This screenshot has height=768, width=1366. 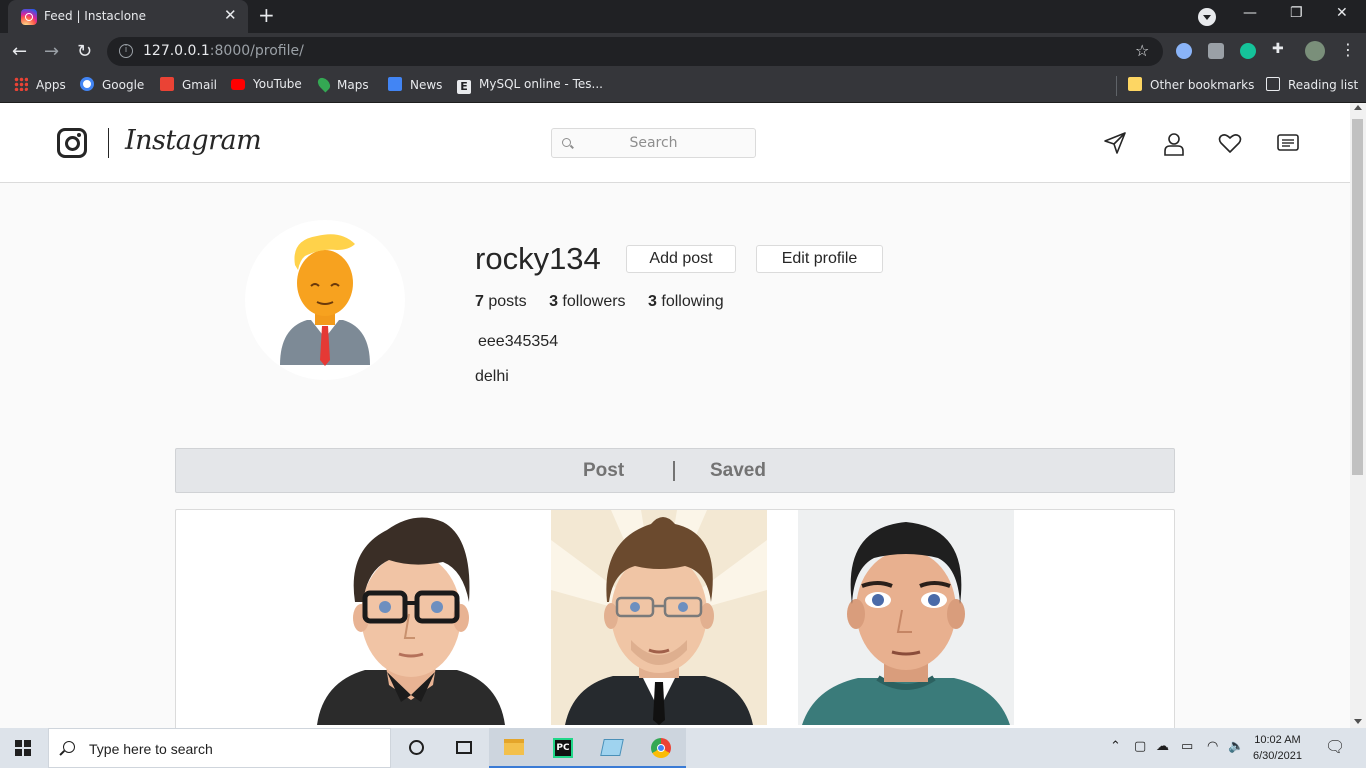 I want to click on following-stat: 3 following, so click(x=686, y=302).